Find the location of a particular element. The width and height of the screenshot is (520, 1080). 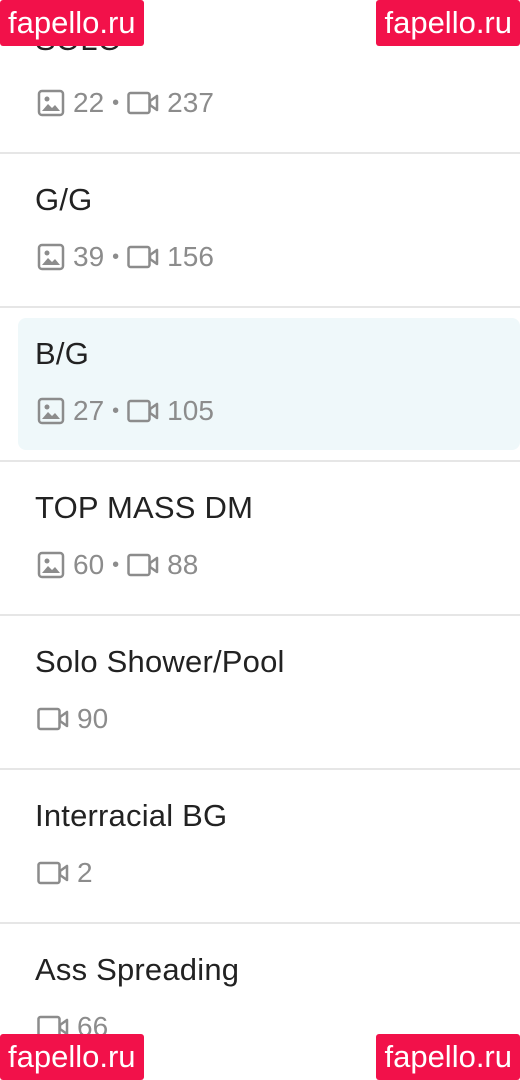

item-meta: 60 • 88 is located at coordinates (117, 565).